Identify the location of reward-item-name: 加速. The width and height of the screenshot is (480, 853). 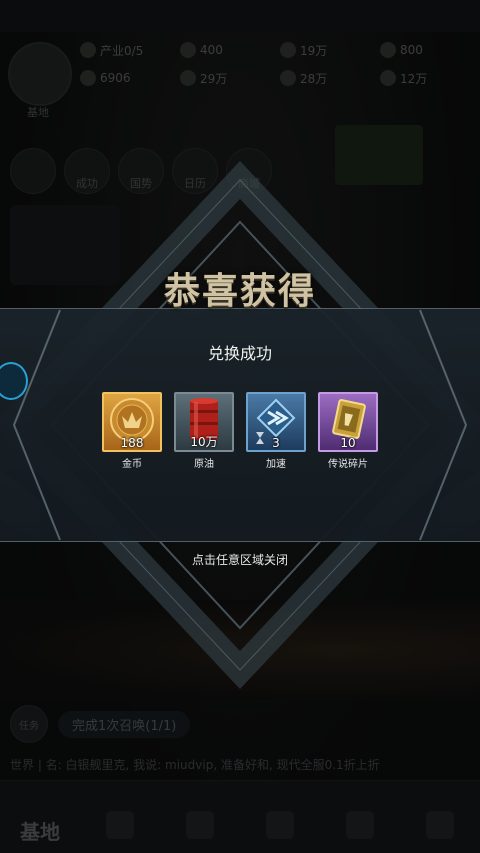
(276, 464).